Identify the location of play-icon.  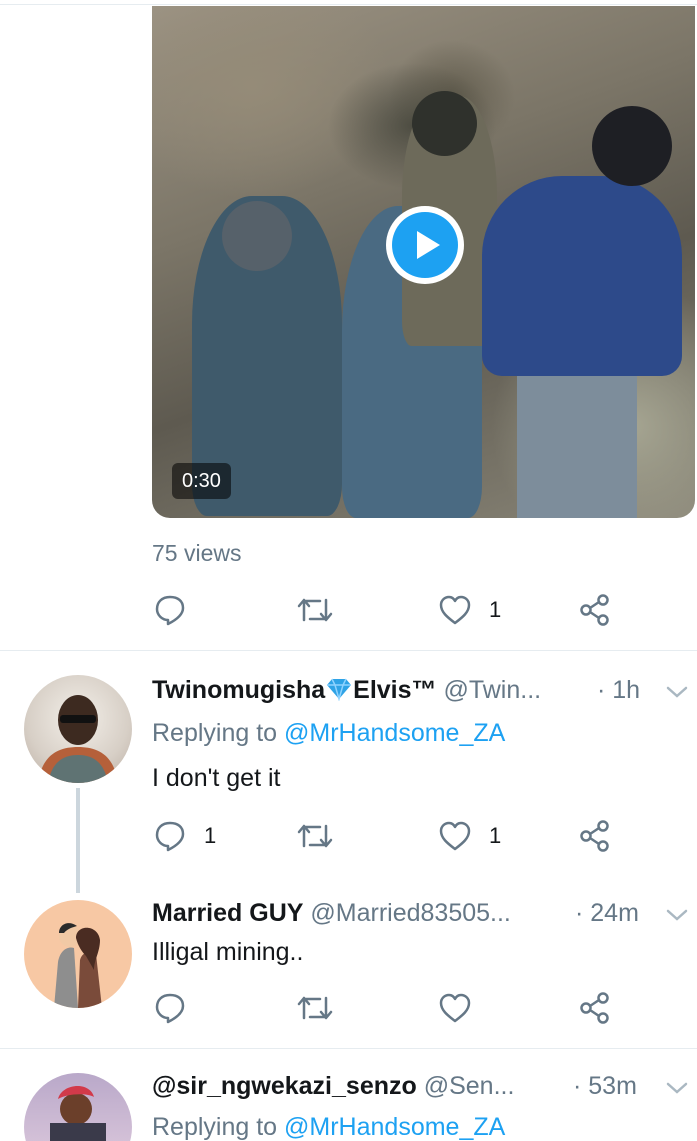
(428, 245).